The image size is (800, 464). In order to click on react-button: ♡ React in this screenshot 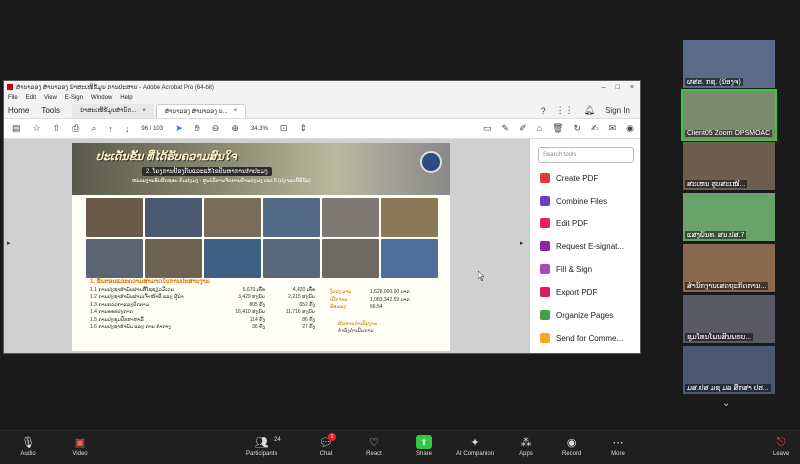, I will do `click(374, 446)`.